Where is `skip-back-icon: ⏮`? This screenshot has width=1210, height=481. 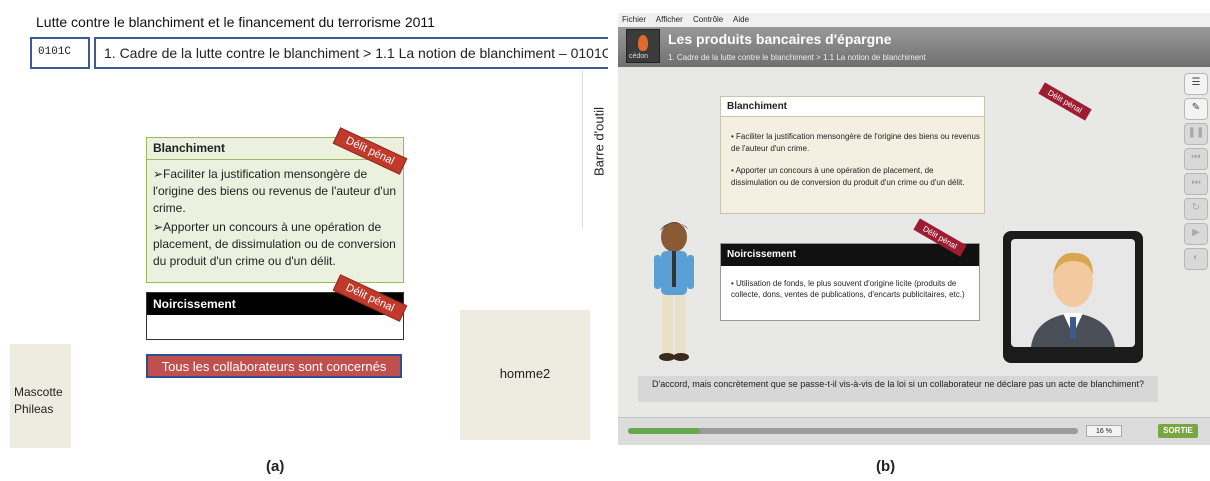
skip-back-icon: ⏮ is located at coordinates (1196, 159).